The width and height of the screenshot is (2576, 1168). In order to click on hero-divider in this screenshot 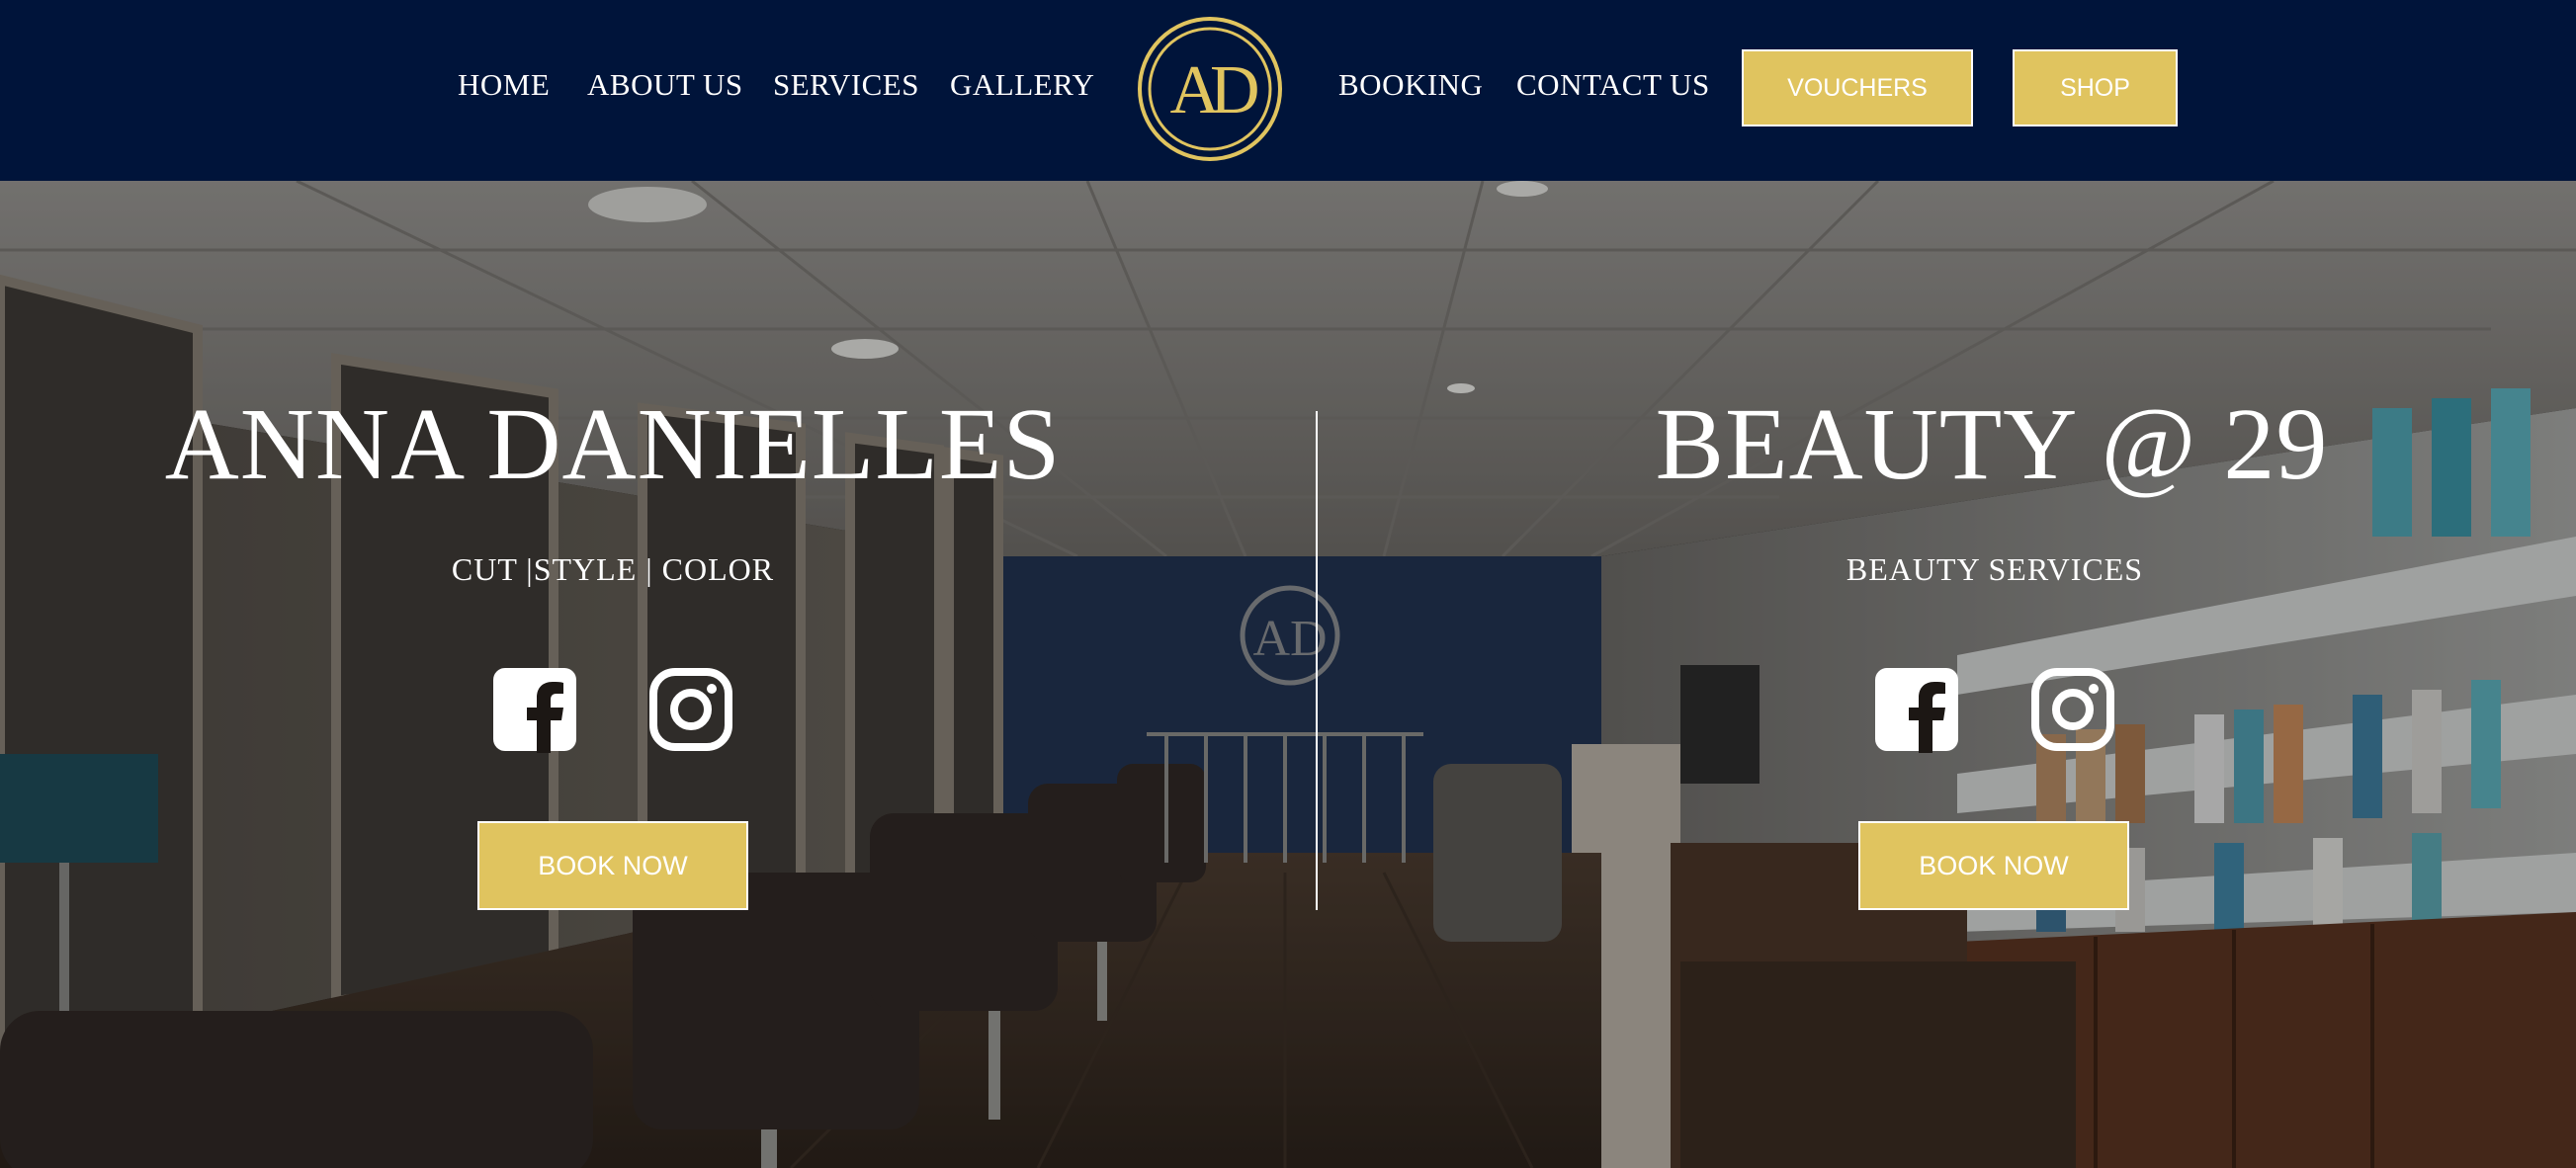, I will do `click(1317, 661)`.